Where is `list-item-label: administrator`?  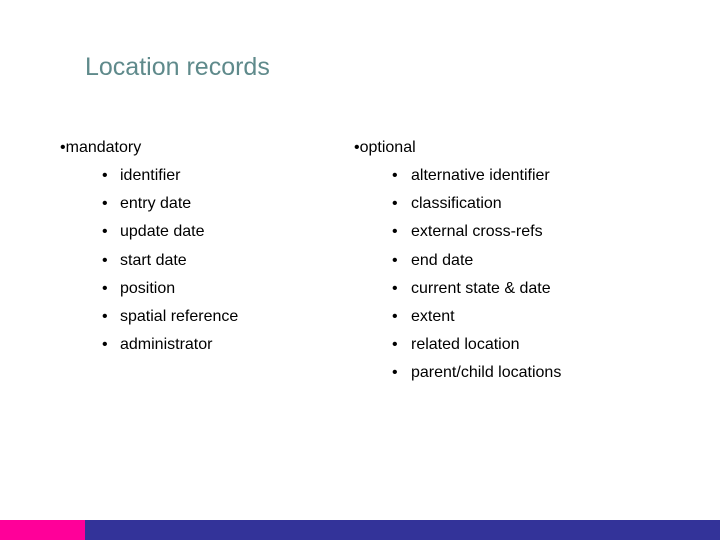 list-item-label: administrator is located at coordinates (166, 345).